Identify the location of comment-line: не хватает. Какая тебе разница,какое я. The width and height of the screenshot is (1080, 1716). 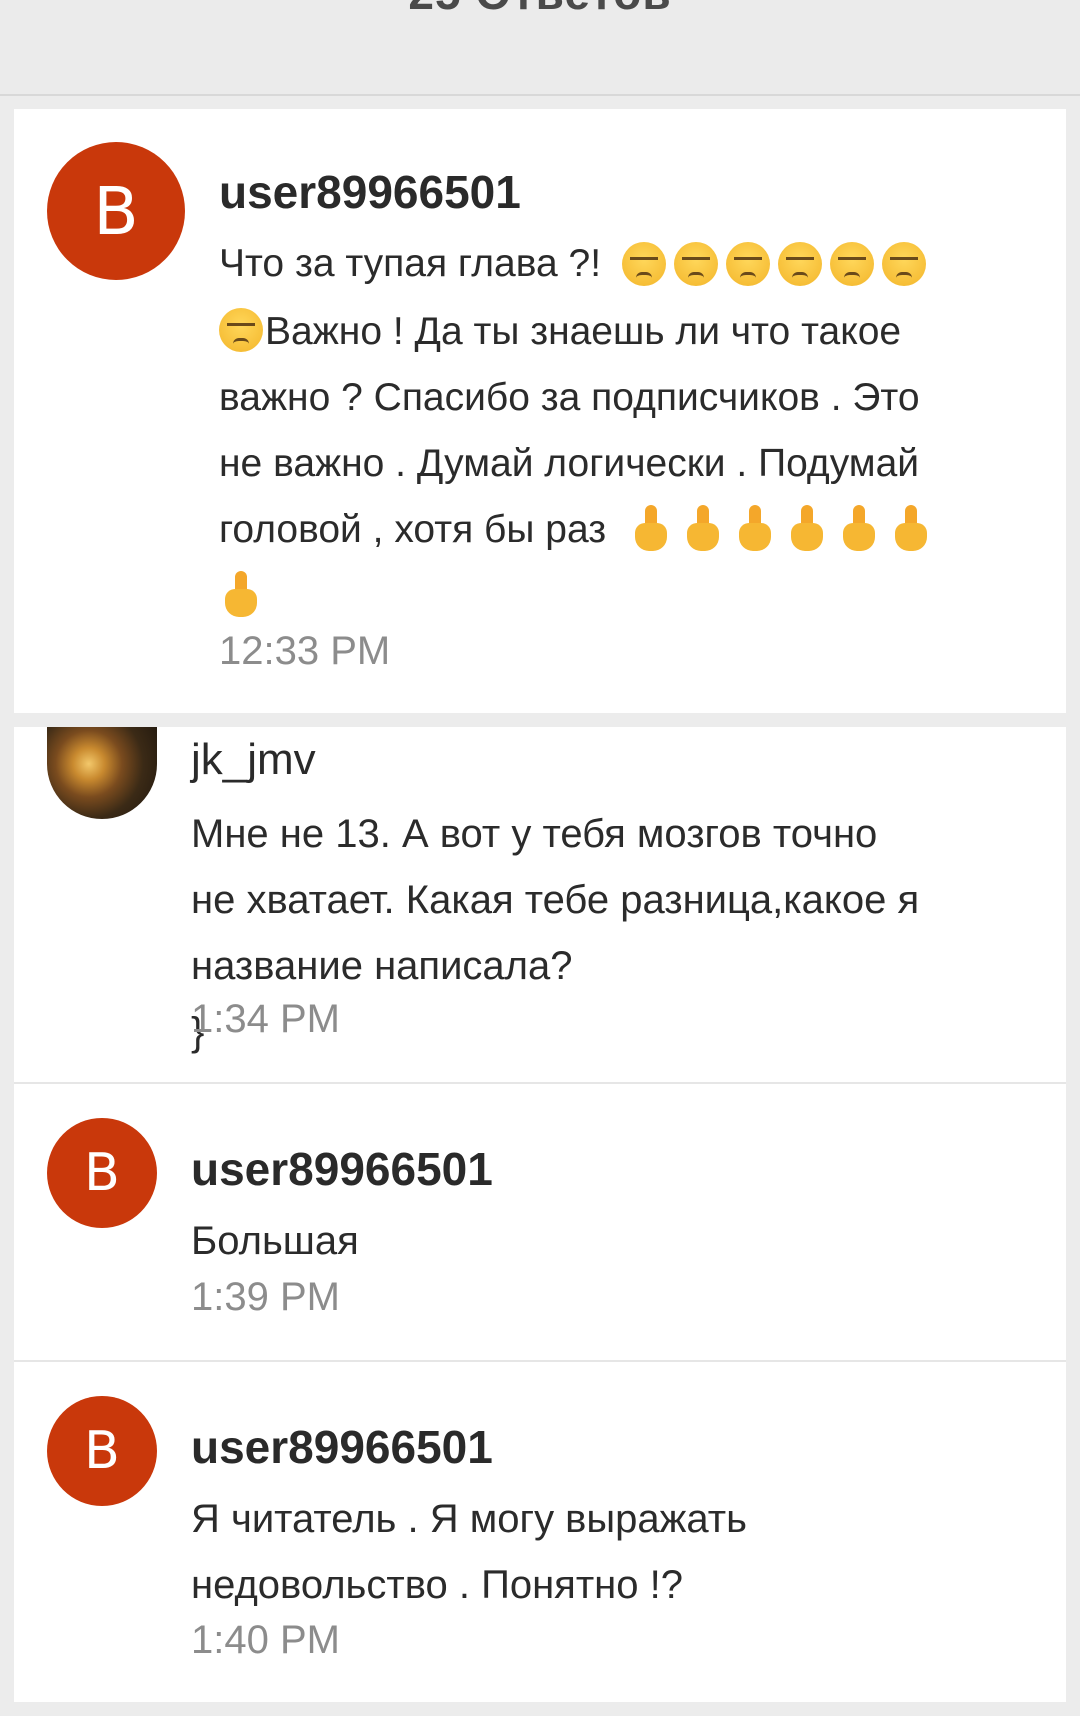
(555, 900).